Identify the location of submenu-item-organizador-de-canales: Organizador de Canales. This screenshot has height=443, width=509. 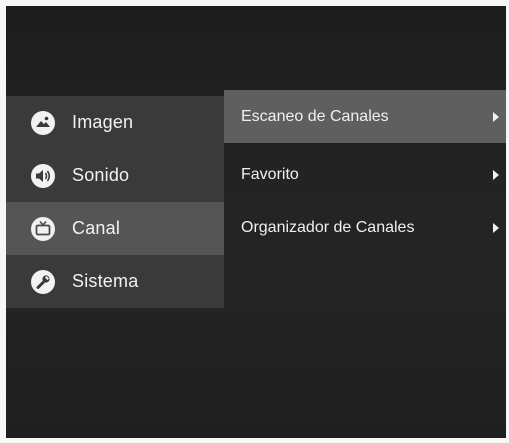
(365, 227).